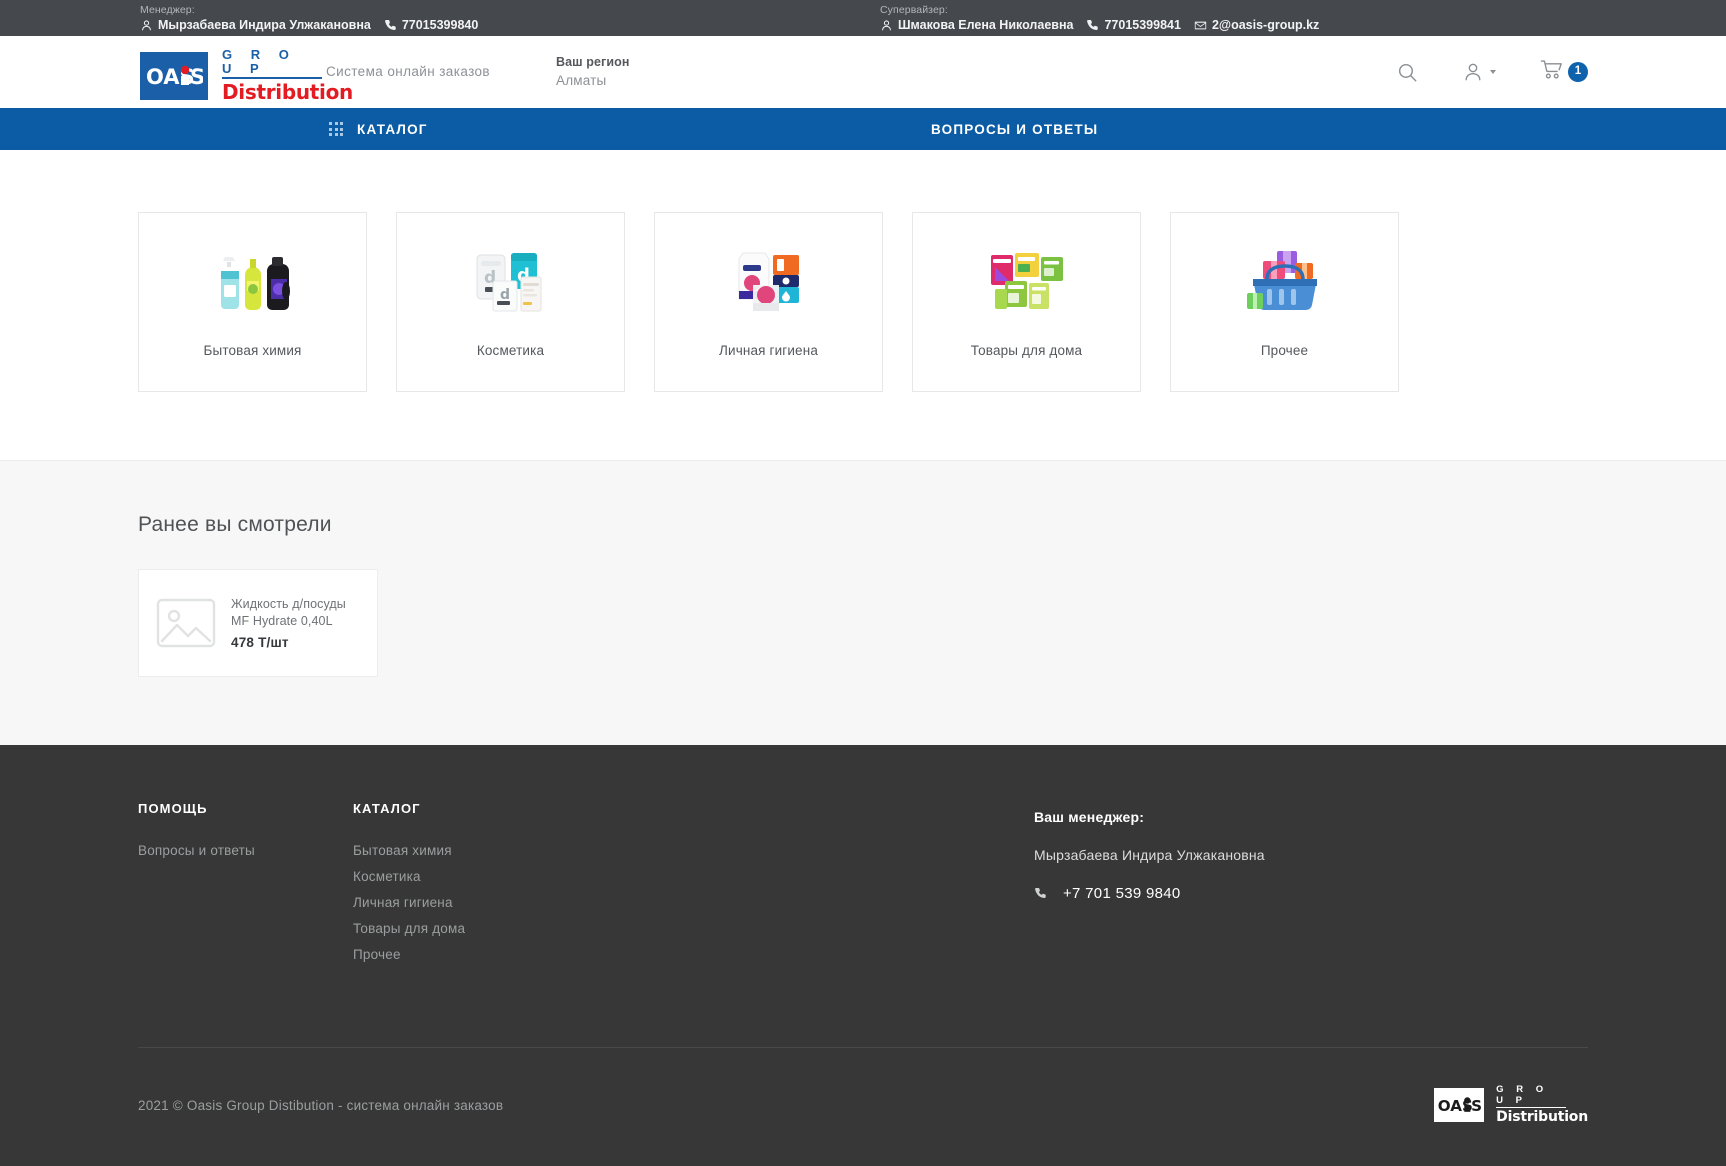 The height and width of the screenshot is (1166, 1726). I want to click on other-goods-image, so click(1285, 281).